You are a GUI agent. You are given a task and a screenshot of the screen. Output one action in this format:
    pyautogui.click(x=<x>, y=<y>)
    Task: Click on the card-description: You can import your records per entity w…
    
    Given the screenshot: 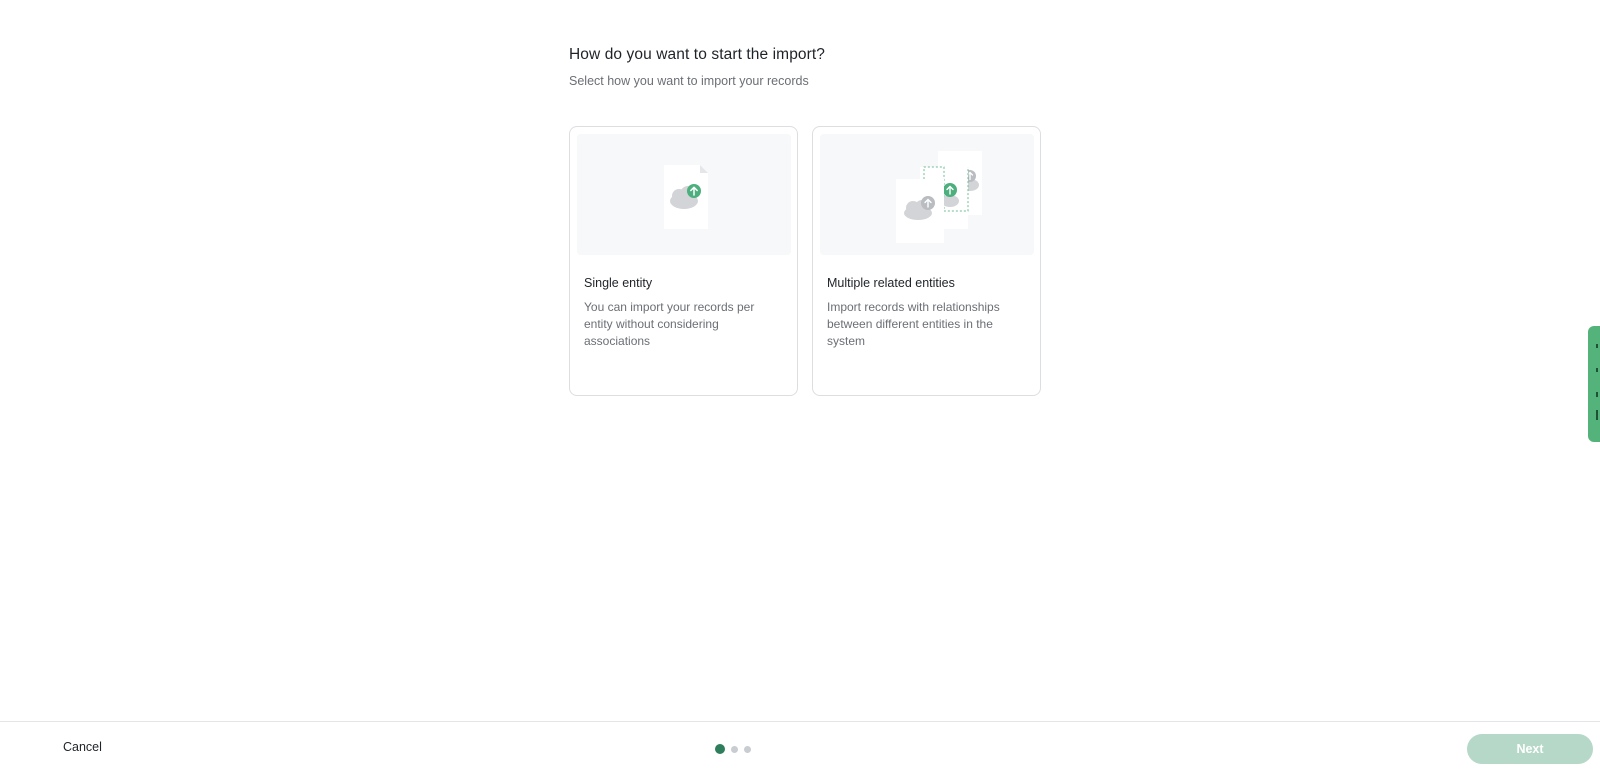 What is the action you would take?
    pyautogui.click(x=669, y=324)
    